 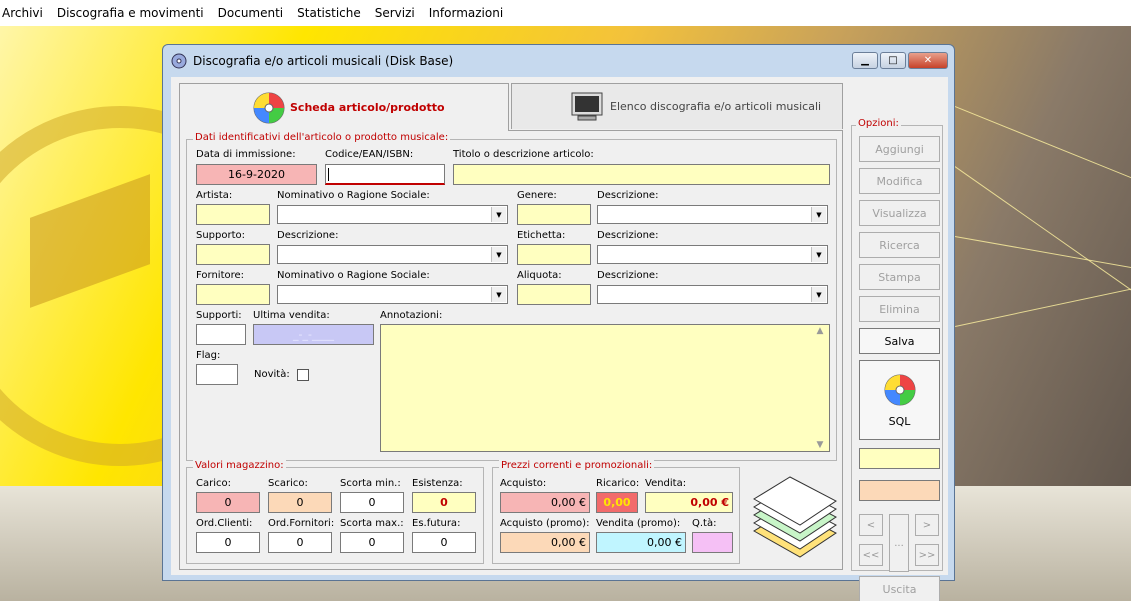 What do you see at coordinates (444, 542) in the screenshot?
I see `esfutura-field: 0` at bounding box center [444, 542].